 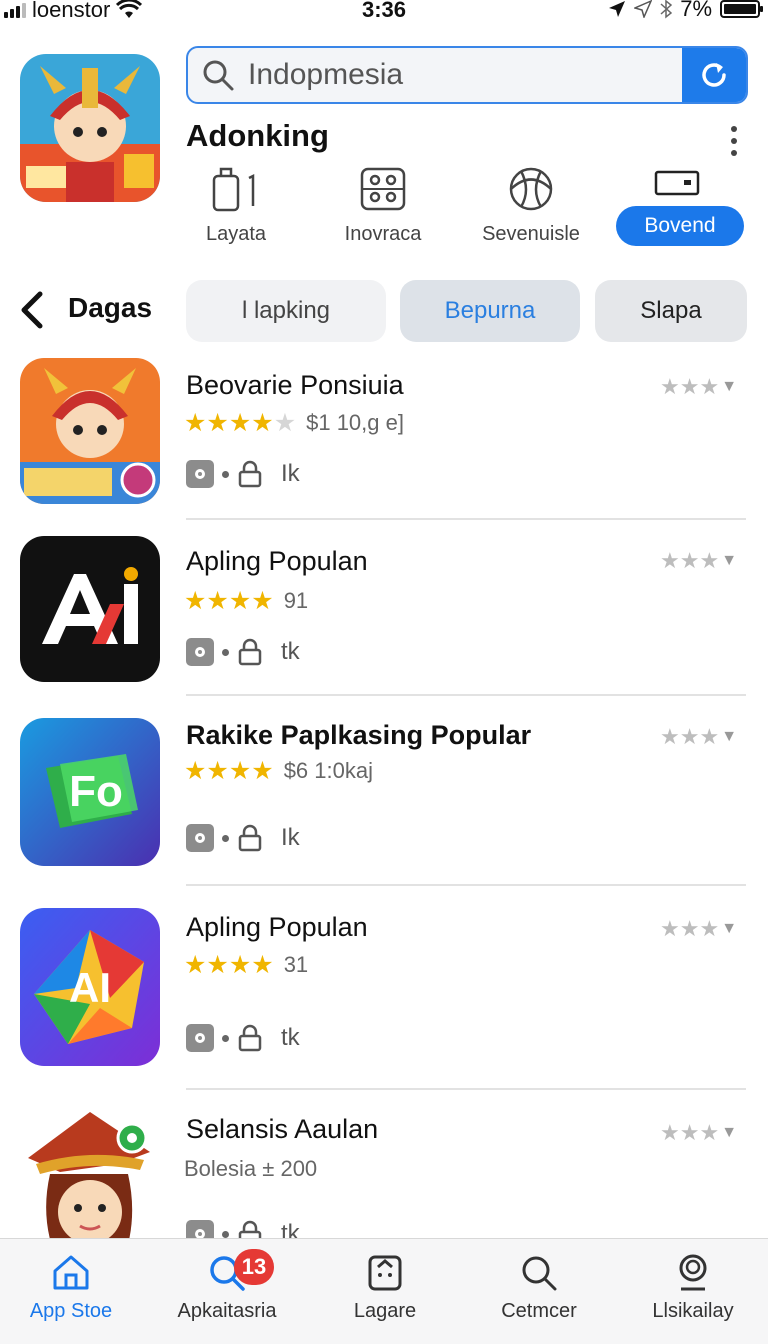 What do you see at coordinates (671, 311) in the screenshot?
I see `filter-pill-slapa: Slapa` at bounding box center [671, 311].